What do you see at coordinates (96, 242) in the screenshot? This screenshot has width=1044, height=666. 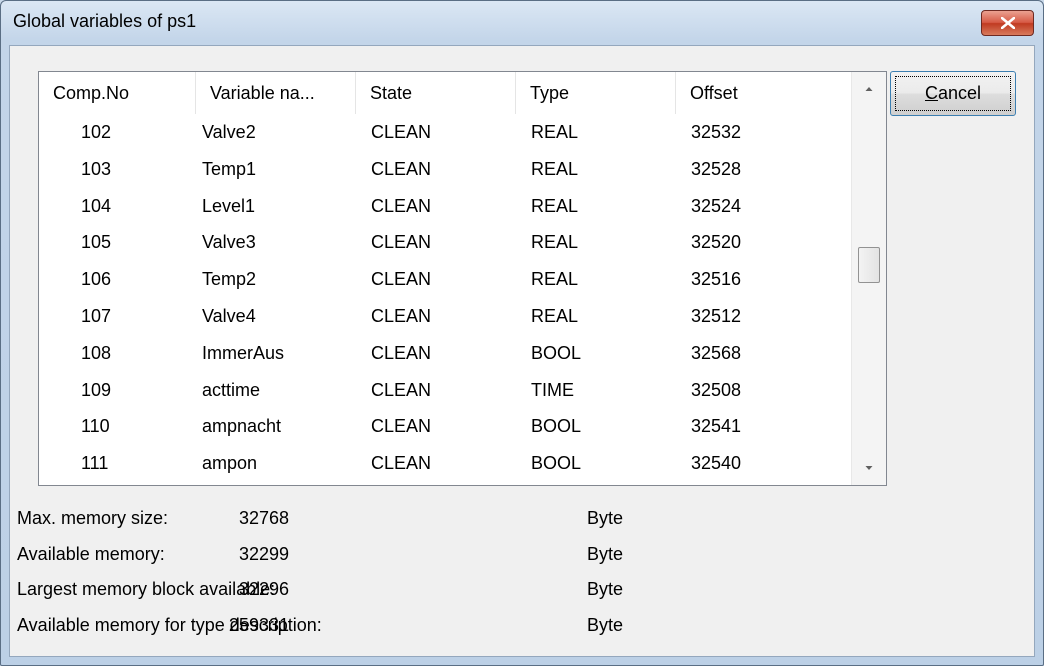 I see `cell-comp-no: 105` at bounding box center [96, 242].